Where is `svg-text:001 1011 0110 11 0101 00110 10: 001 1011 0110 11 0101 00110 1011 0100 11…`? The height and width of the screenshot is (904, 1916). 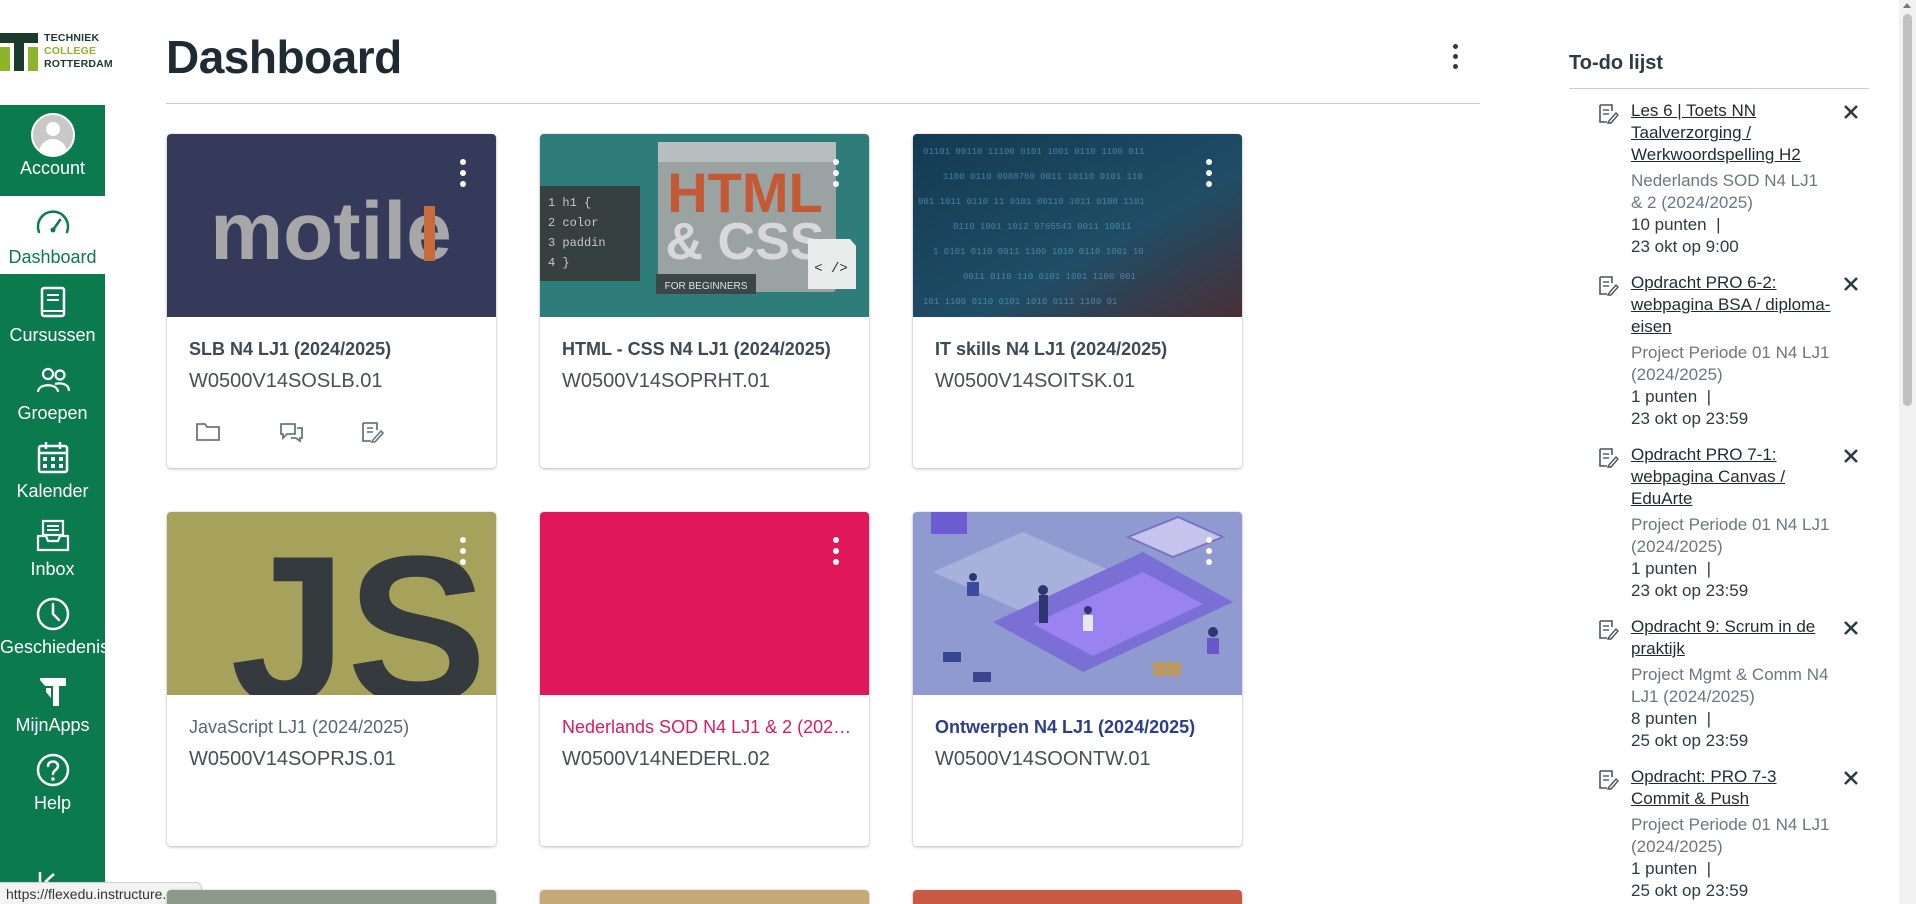
svg-text:001 1011 0110 11 0101 00110 10: 001 1011 0110 11 0101 00110 1011 0100 11… is located at coordinates (1031, 202).